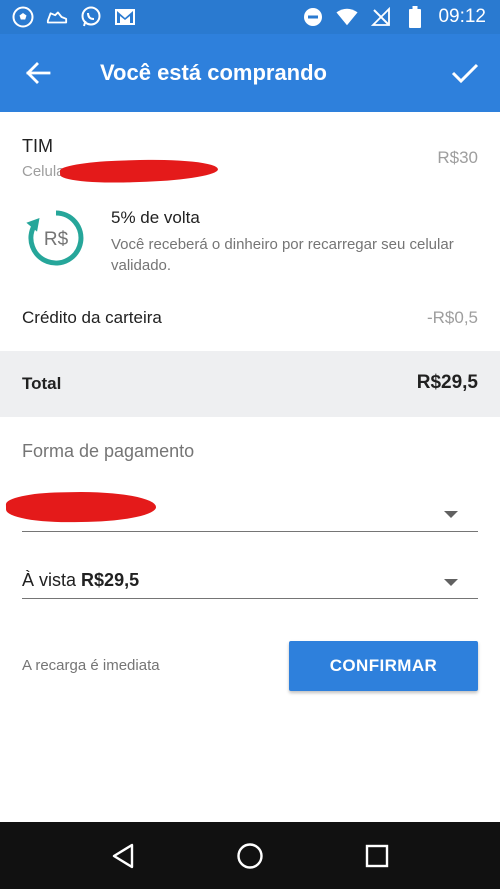  Describe the element at coordinates (92, 317) in the screenshot. I see `wallet-credit-label: Crédito da carteira` at that location.